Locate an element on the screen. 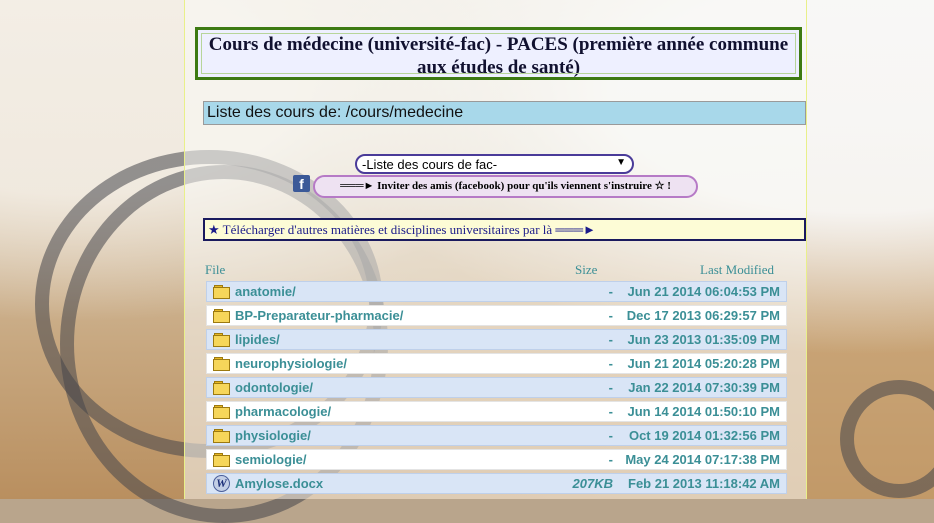 The image size is (934, 523). table-row: odontologie/ - Jan 22 2014 07:30:39 PM is located at coordinates (496, 387).